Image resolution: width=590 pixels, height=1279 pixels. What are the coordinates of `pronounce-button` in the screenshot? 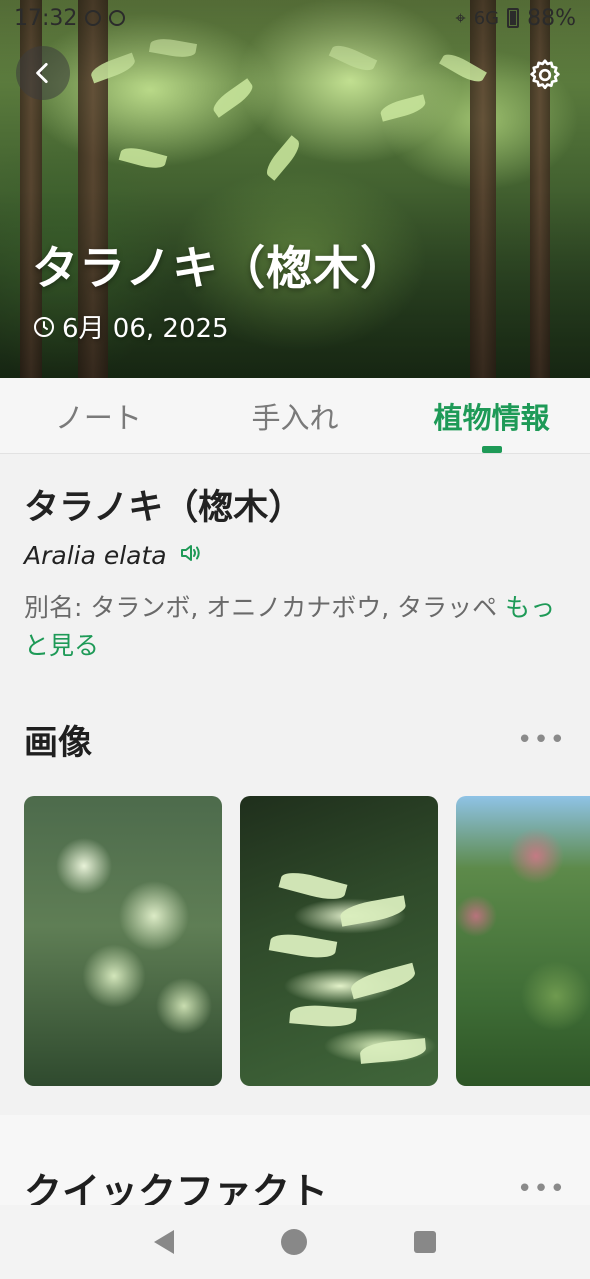 It's located at (191, 555).